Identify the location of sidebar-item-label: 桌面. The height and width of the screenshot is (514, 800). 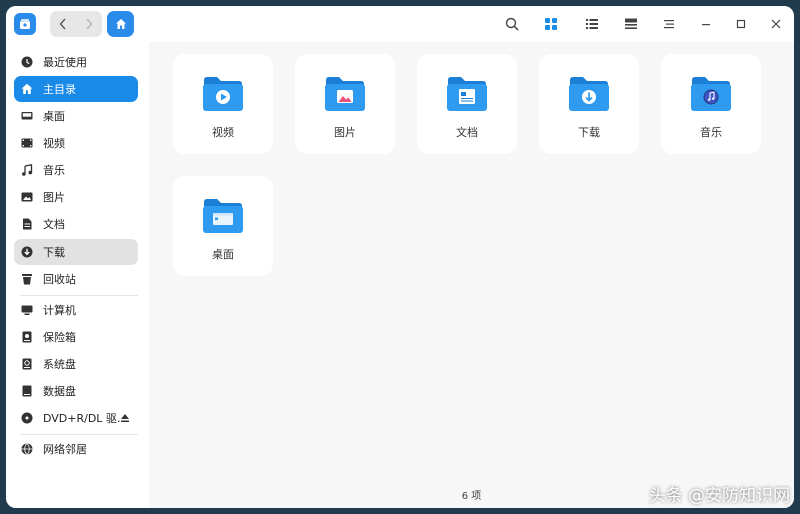
(54, 116).